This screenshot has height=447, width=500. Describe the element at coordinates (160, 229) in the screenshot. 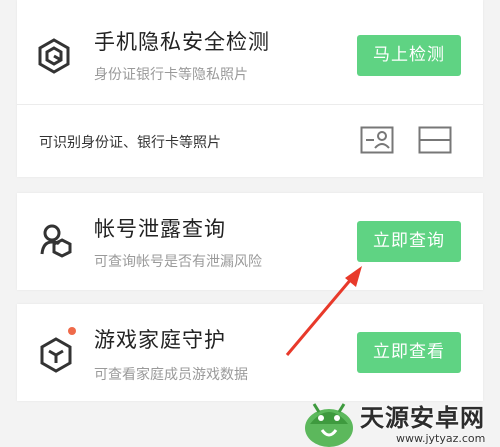

I see `account-leak-title: 帐号泄露查询` at that location.